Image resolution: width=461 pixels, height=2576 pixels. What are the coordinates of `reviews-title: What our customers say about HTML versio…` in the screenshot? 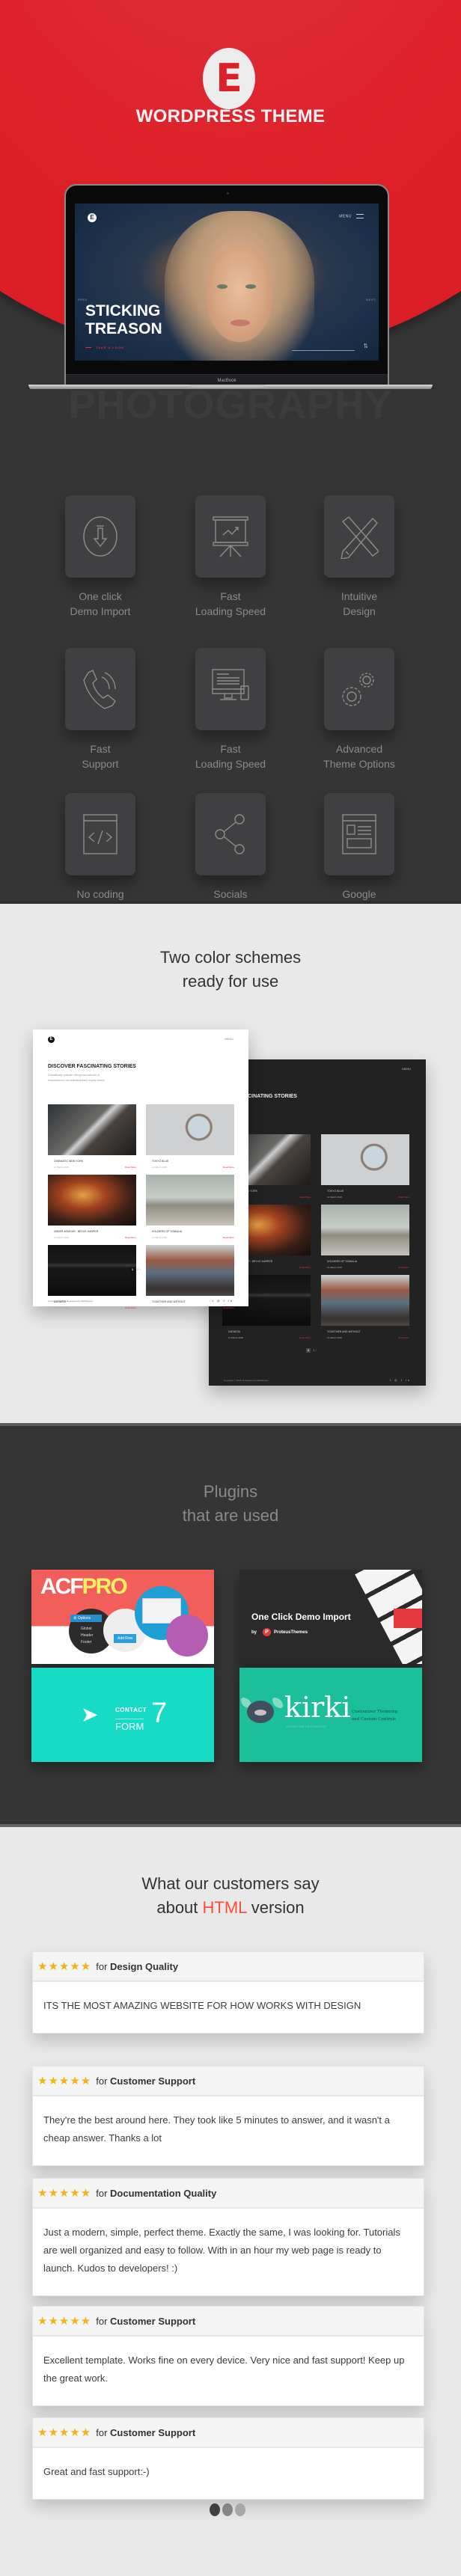 It's located at (230, 1896).